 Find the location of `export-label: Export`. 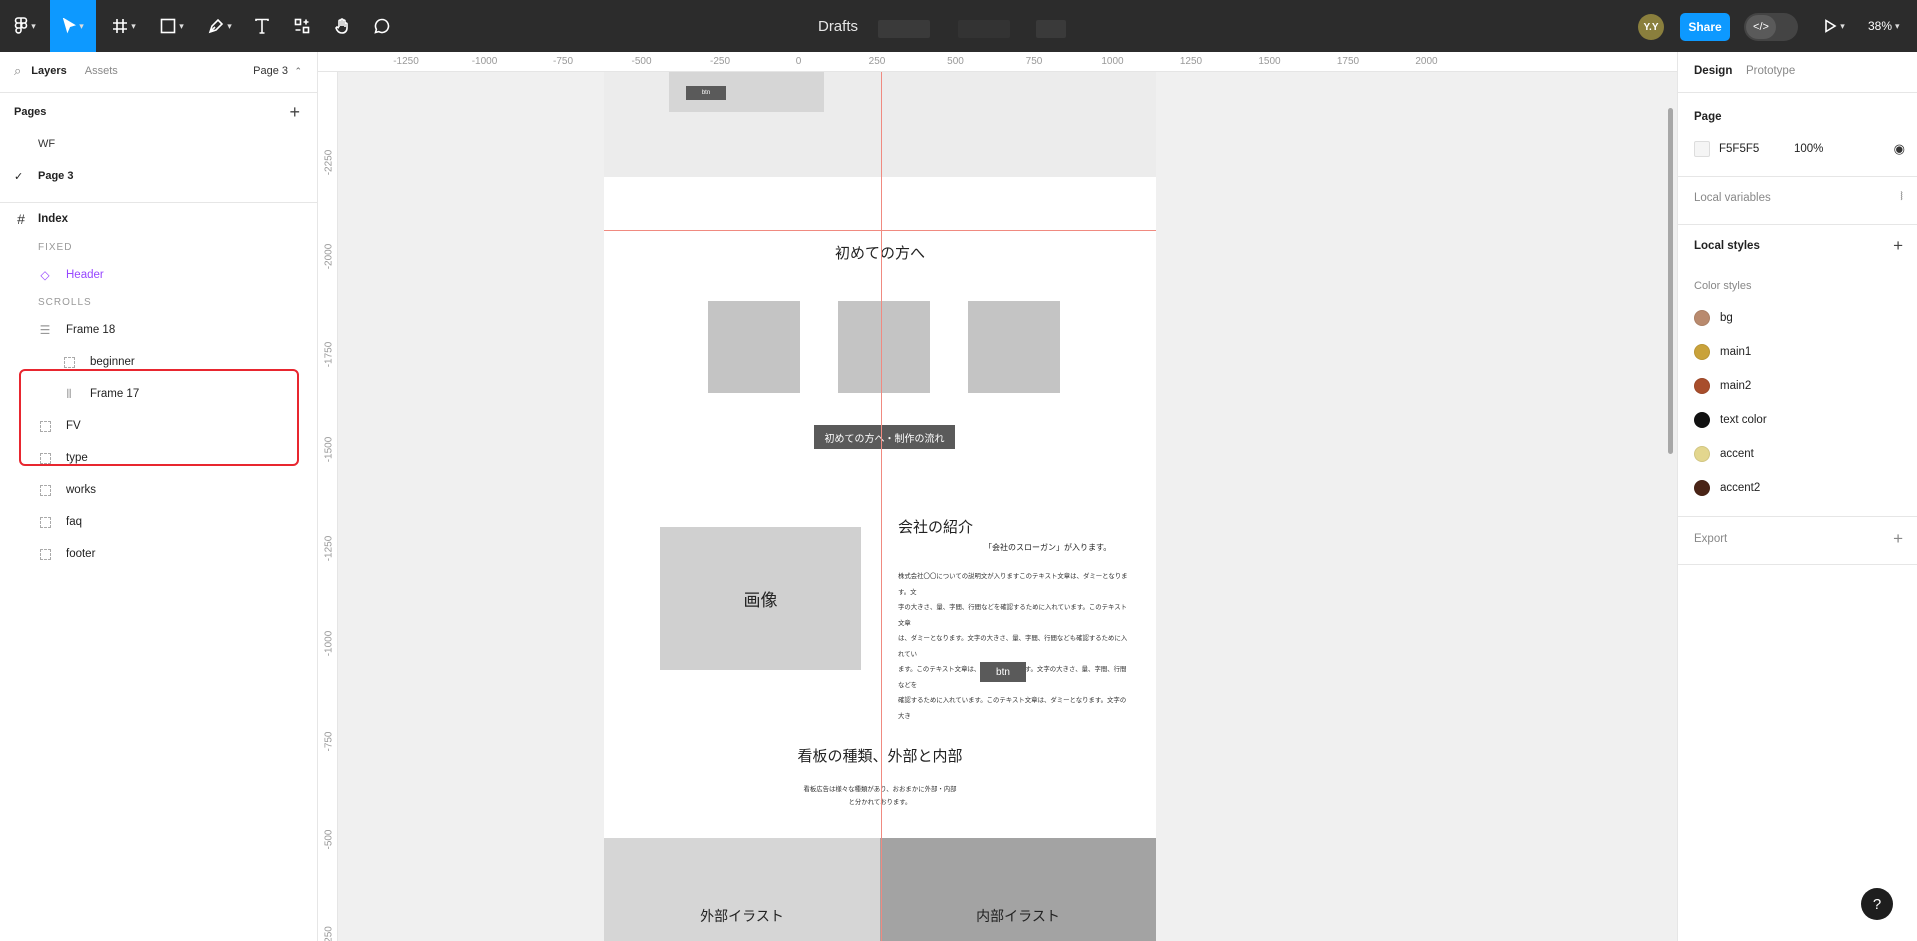

export-label: Export is located at coordinates (1710, 539).